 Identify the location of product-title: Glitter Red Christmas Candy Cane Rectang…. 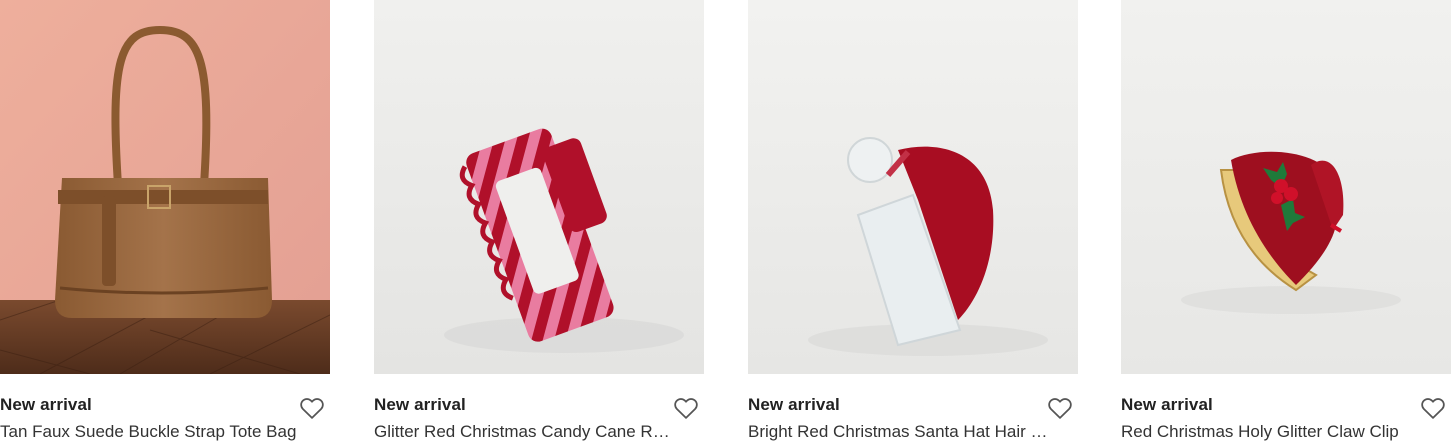
(524, 432).